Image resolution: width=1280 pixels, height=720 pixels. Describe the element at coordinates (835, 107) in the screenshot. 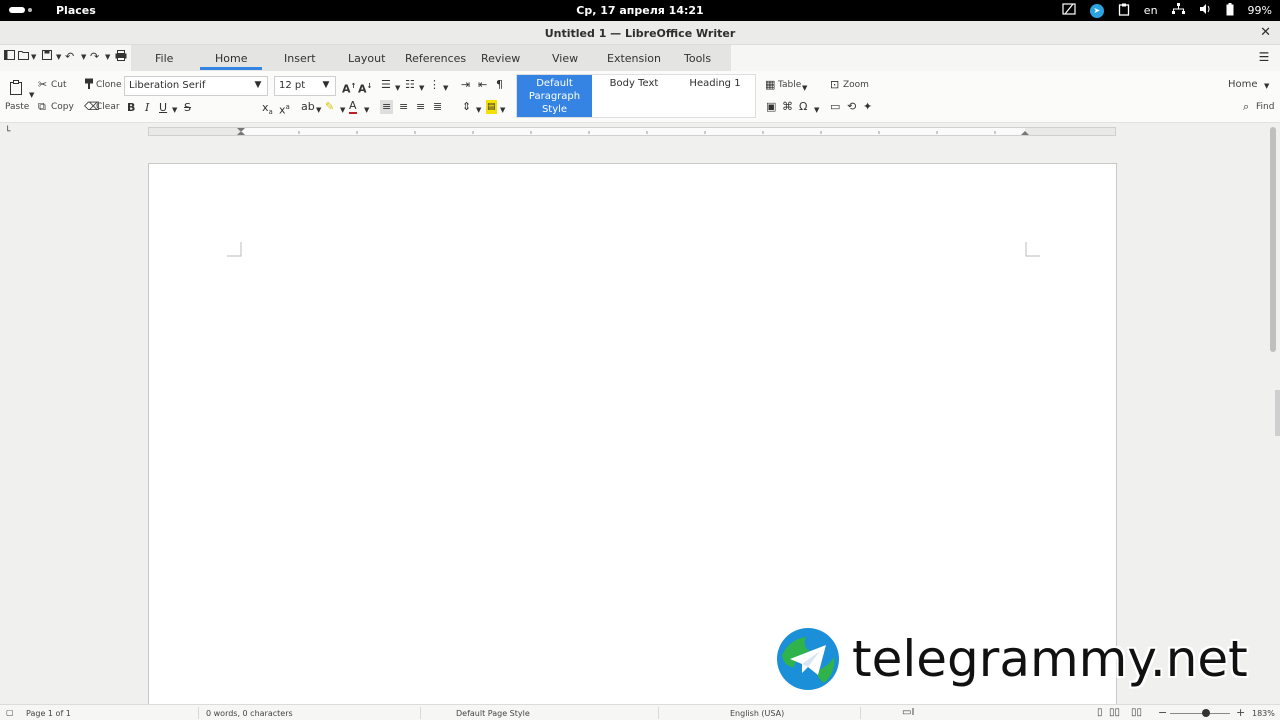

I see `comment-icon: ▭` at that location.